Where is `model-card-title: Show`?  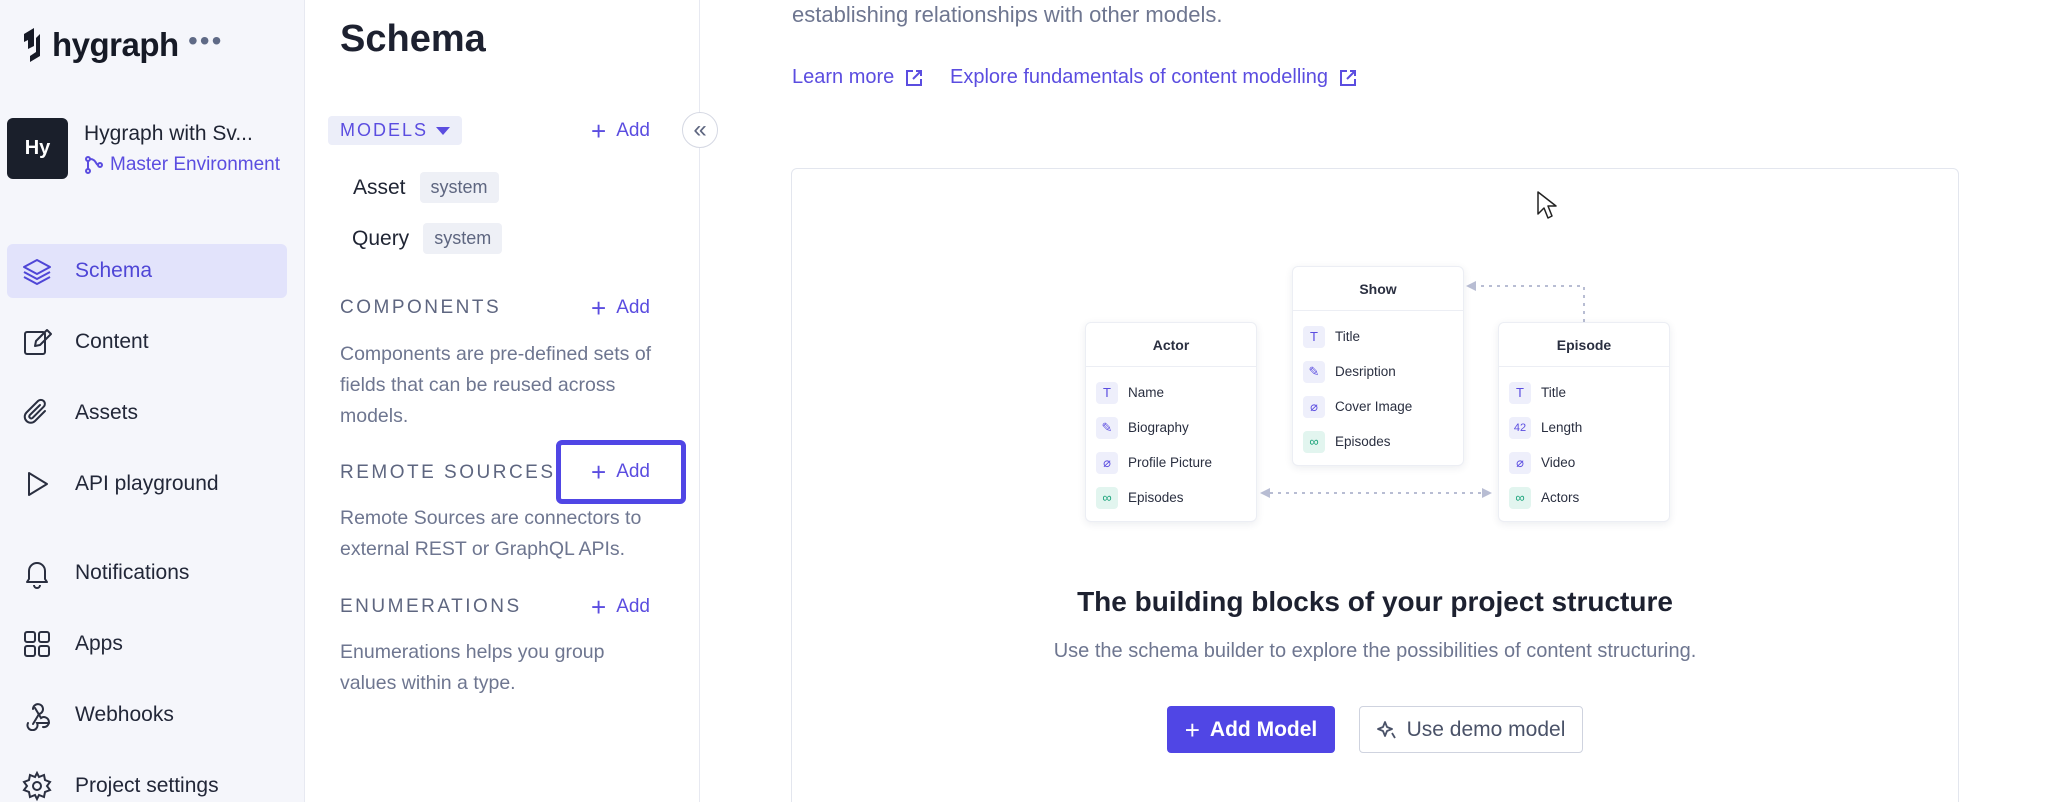
model-card-title: Show is located at coordinates (1378, 289).